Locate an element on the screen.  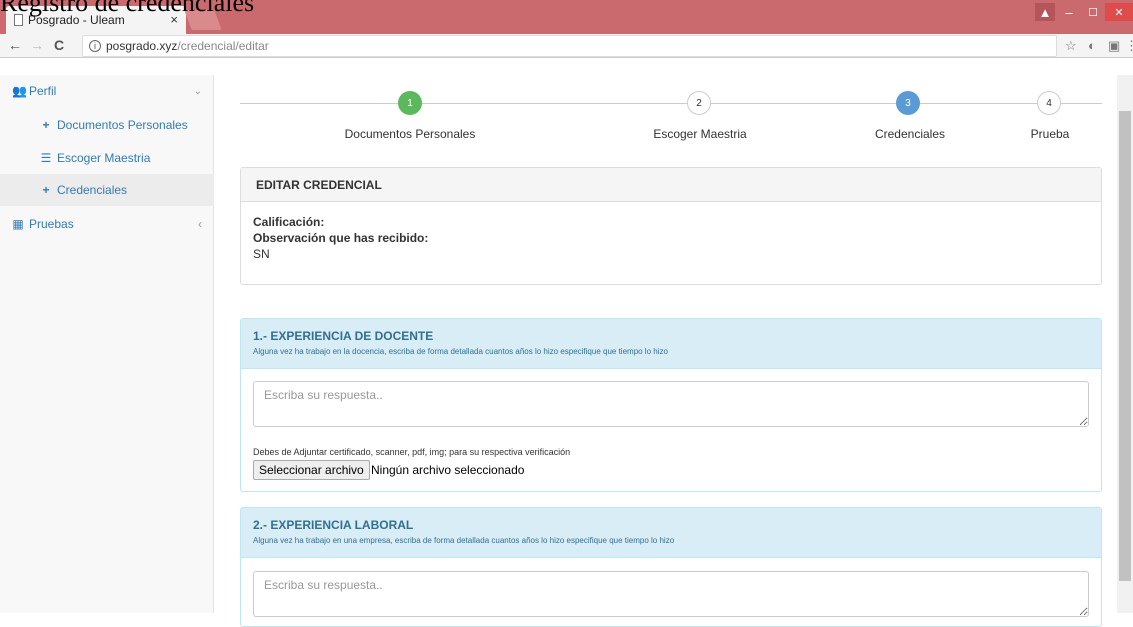
sidebar-item-perfil: 👥 Perfil ⌄ is located at coordinates (107, 91).